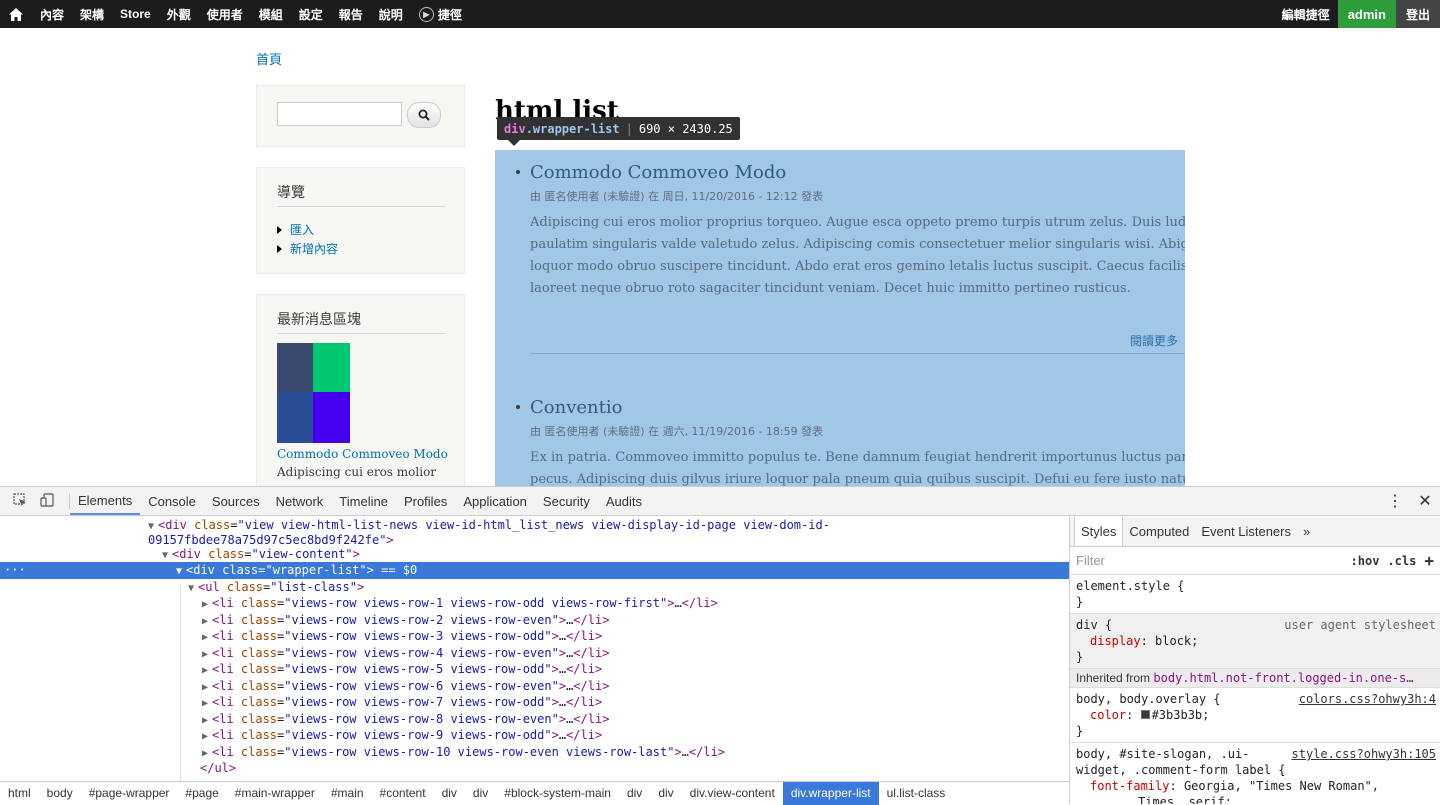 This screenshot has width=1440, height=805. What do you see at coordinates (225, 14) in the screenshot?
I see `toolbar-item-people: 使用者` at bounding box center [225, 14].